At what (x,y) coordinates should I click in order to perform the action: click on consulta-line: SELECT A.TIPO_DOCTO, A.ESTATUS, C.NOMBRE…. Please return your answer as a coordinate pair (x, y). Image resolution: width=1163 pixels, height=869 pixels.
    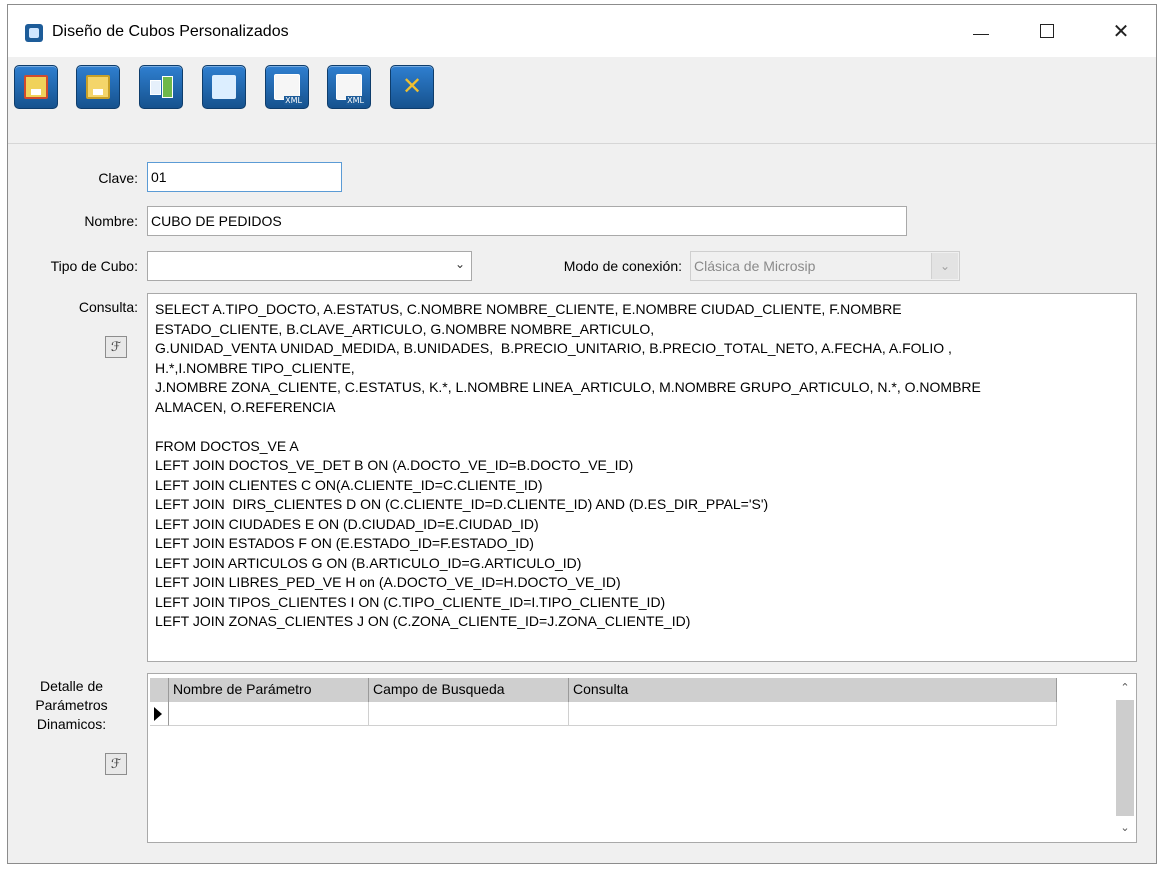
    Looking at the image, I should click on (528, 309).